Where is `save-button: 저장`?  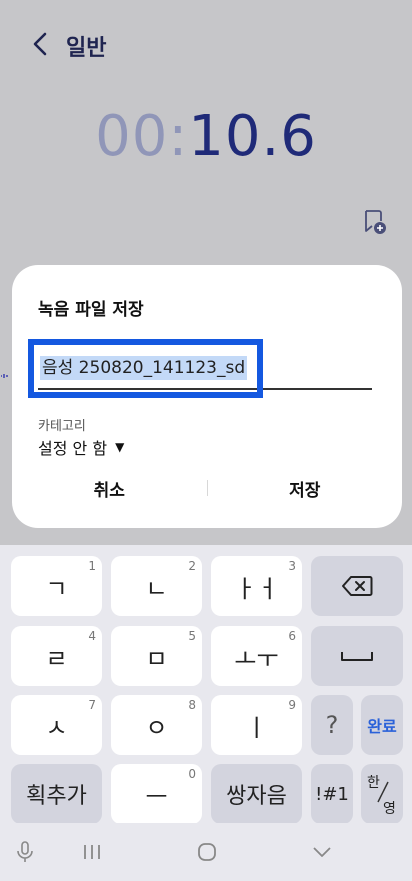 save-button: 저장 is located at coordinates (305, 488).